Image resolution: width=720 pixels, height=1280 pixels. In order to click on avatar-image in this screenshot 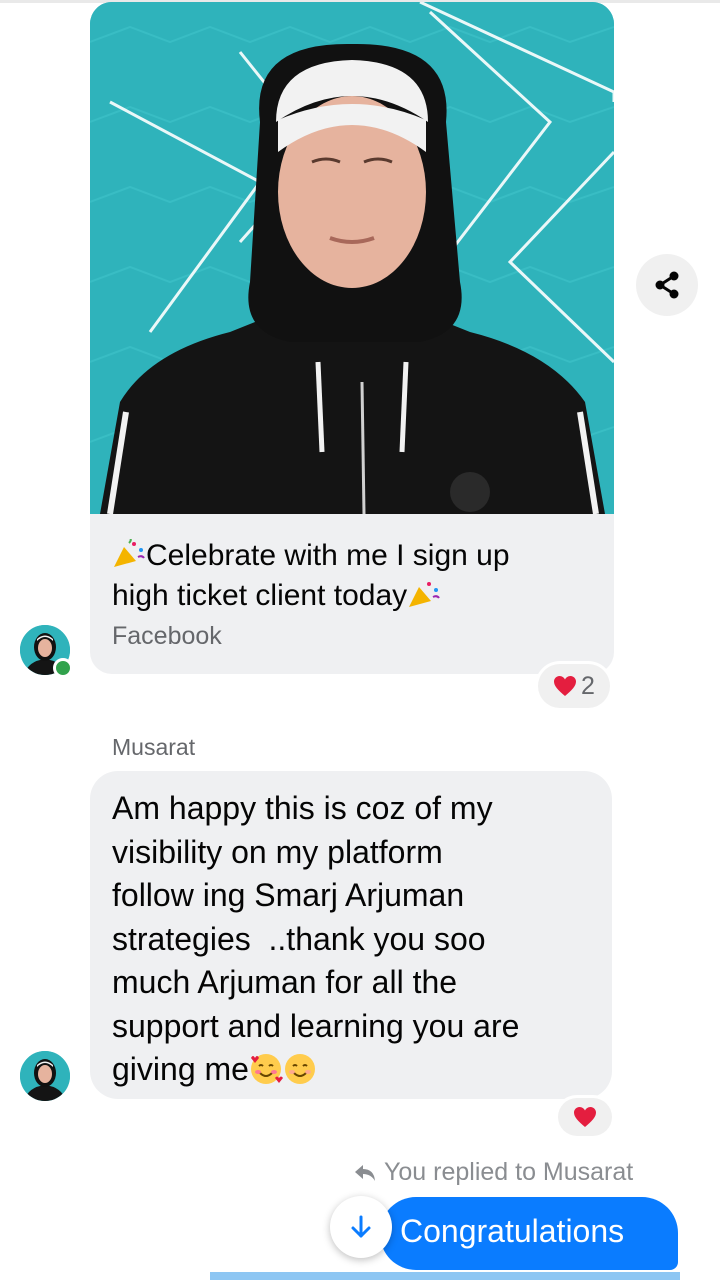, I will do `click(45, 1076)`.